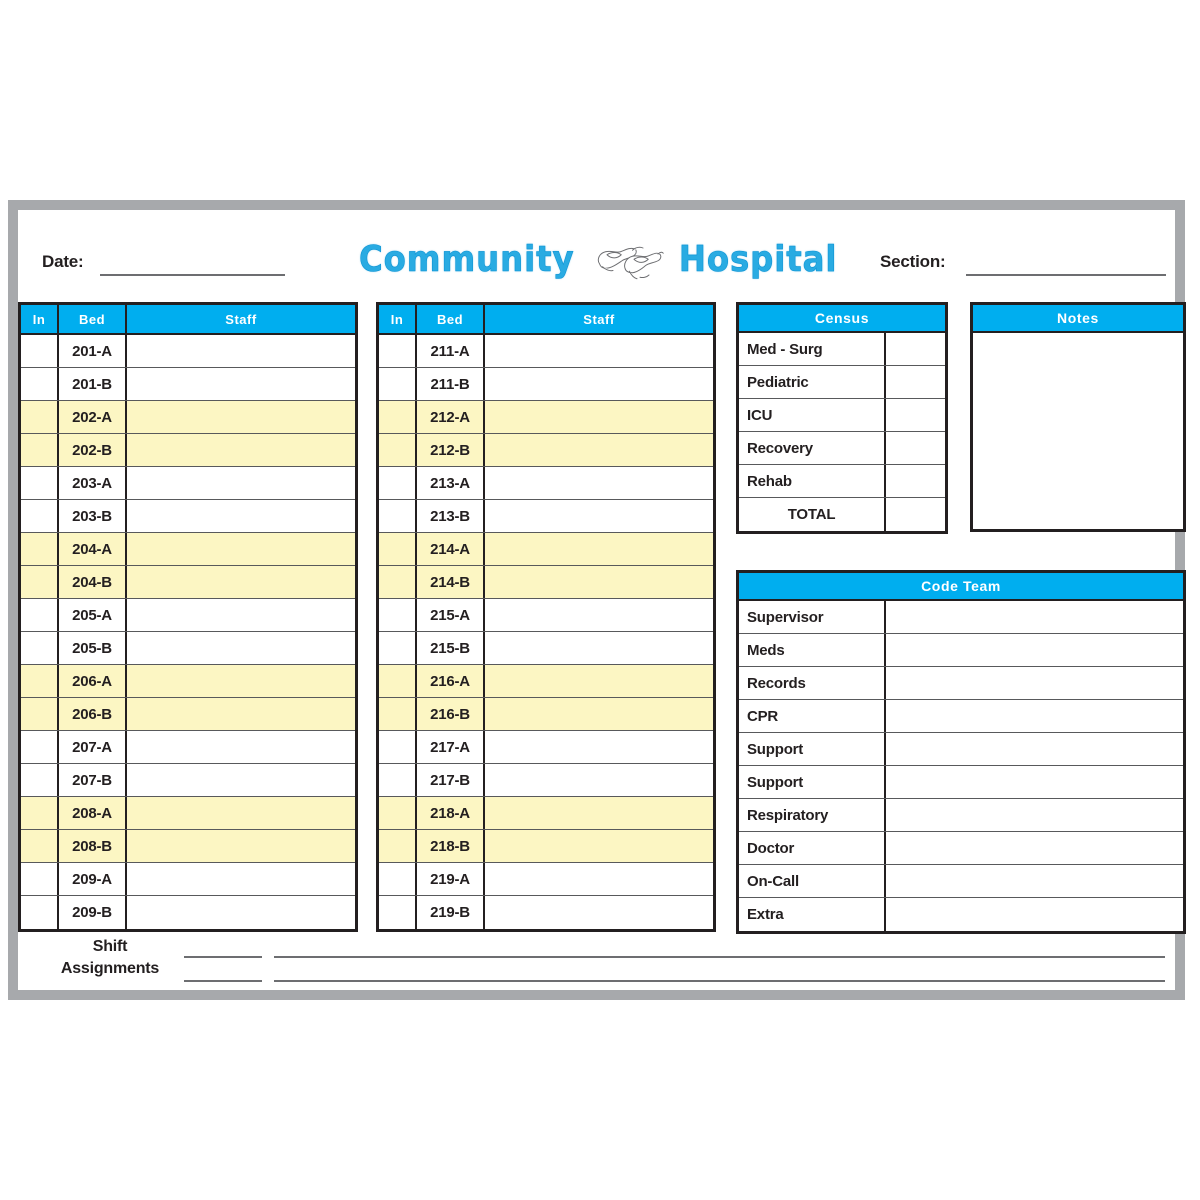 The image size is (1200, 1200). I want to click on code-team-title: Code Team, so click(961, 587).